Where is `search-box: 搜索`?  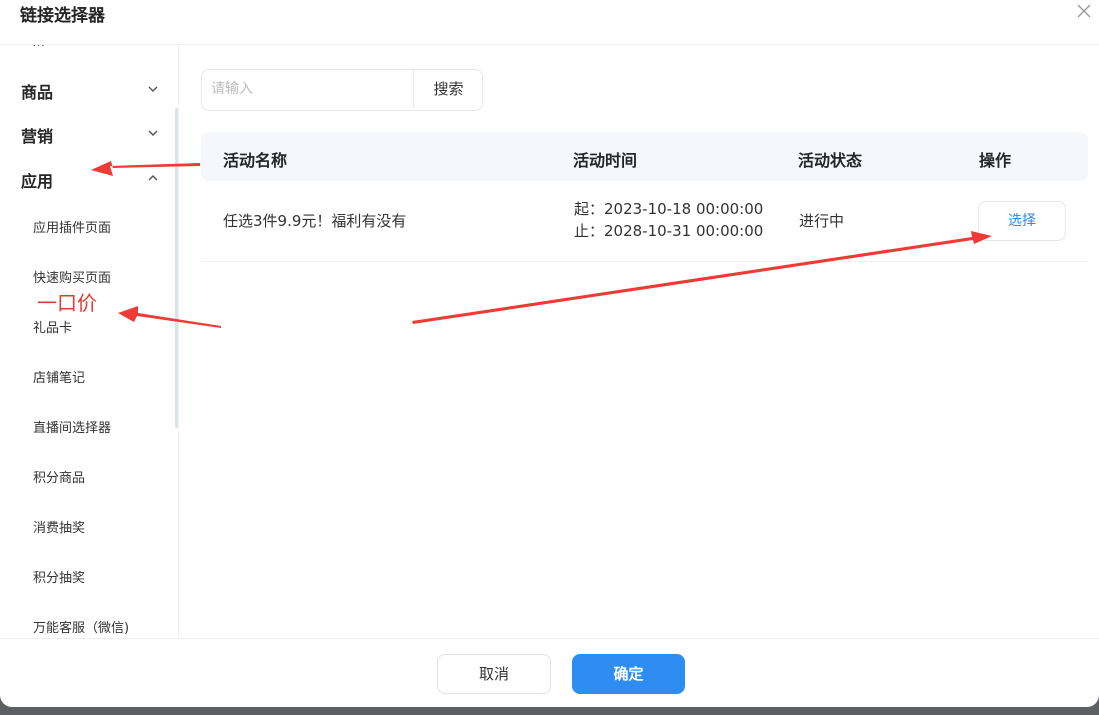 search-box: 搜索 is located at coordinates (342, 90).